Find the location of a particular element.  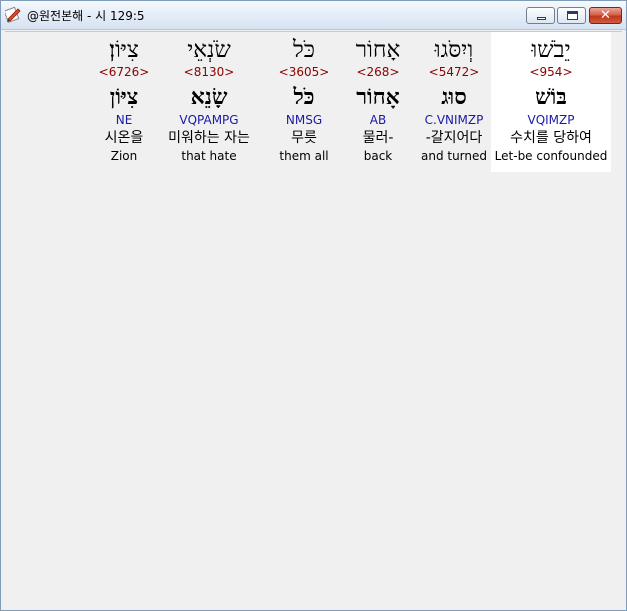

strong-number: <6726> is located at coordinates (124, 72).